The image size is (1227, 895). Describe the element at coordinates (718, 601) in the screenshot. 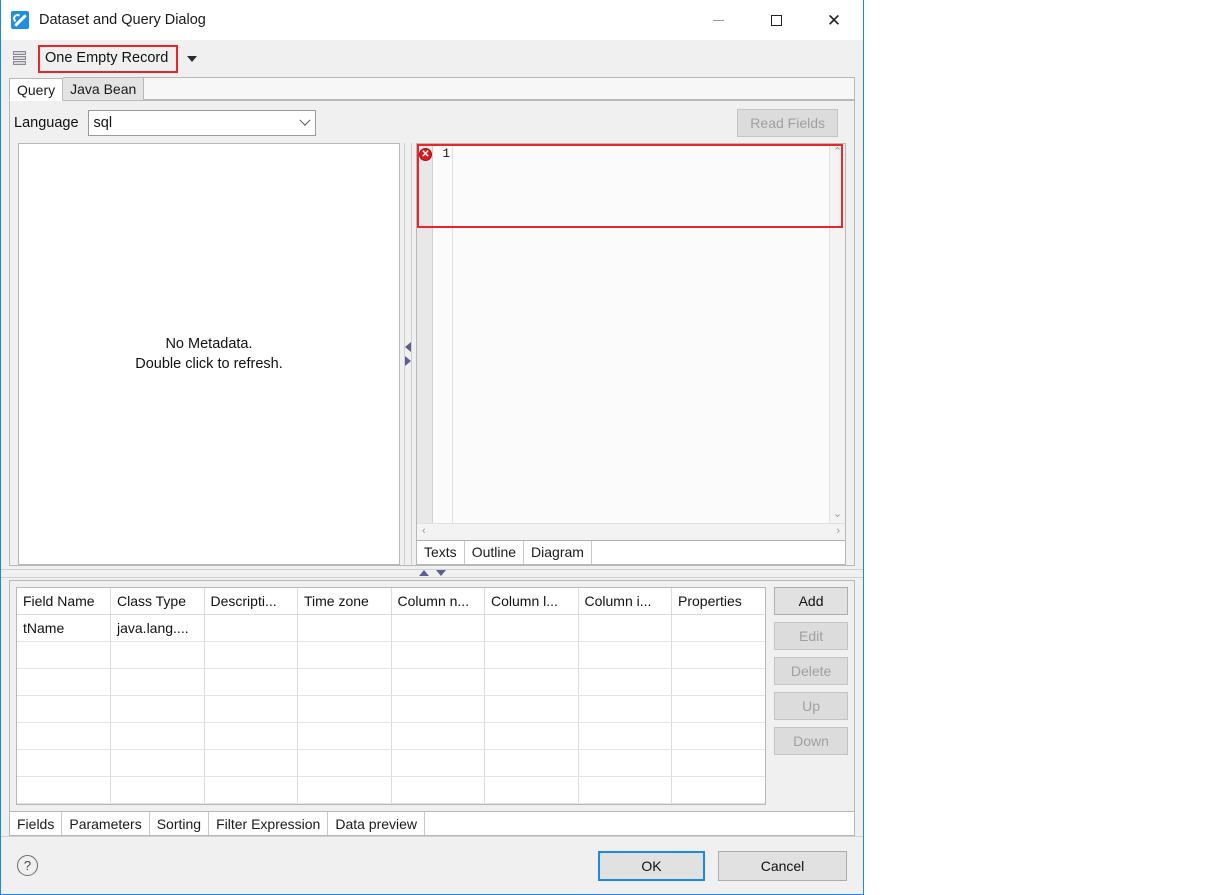

I see `table-column-header: Properties` at that location.